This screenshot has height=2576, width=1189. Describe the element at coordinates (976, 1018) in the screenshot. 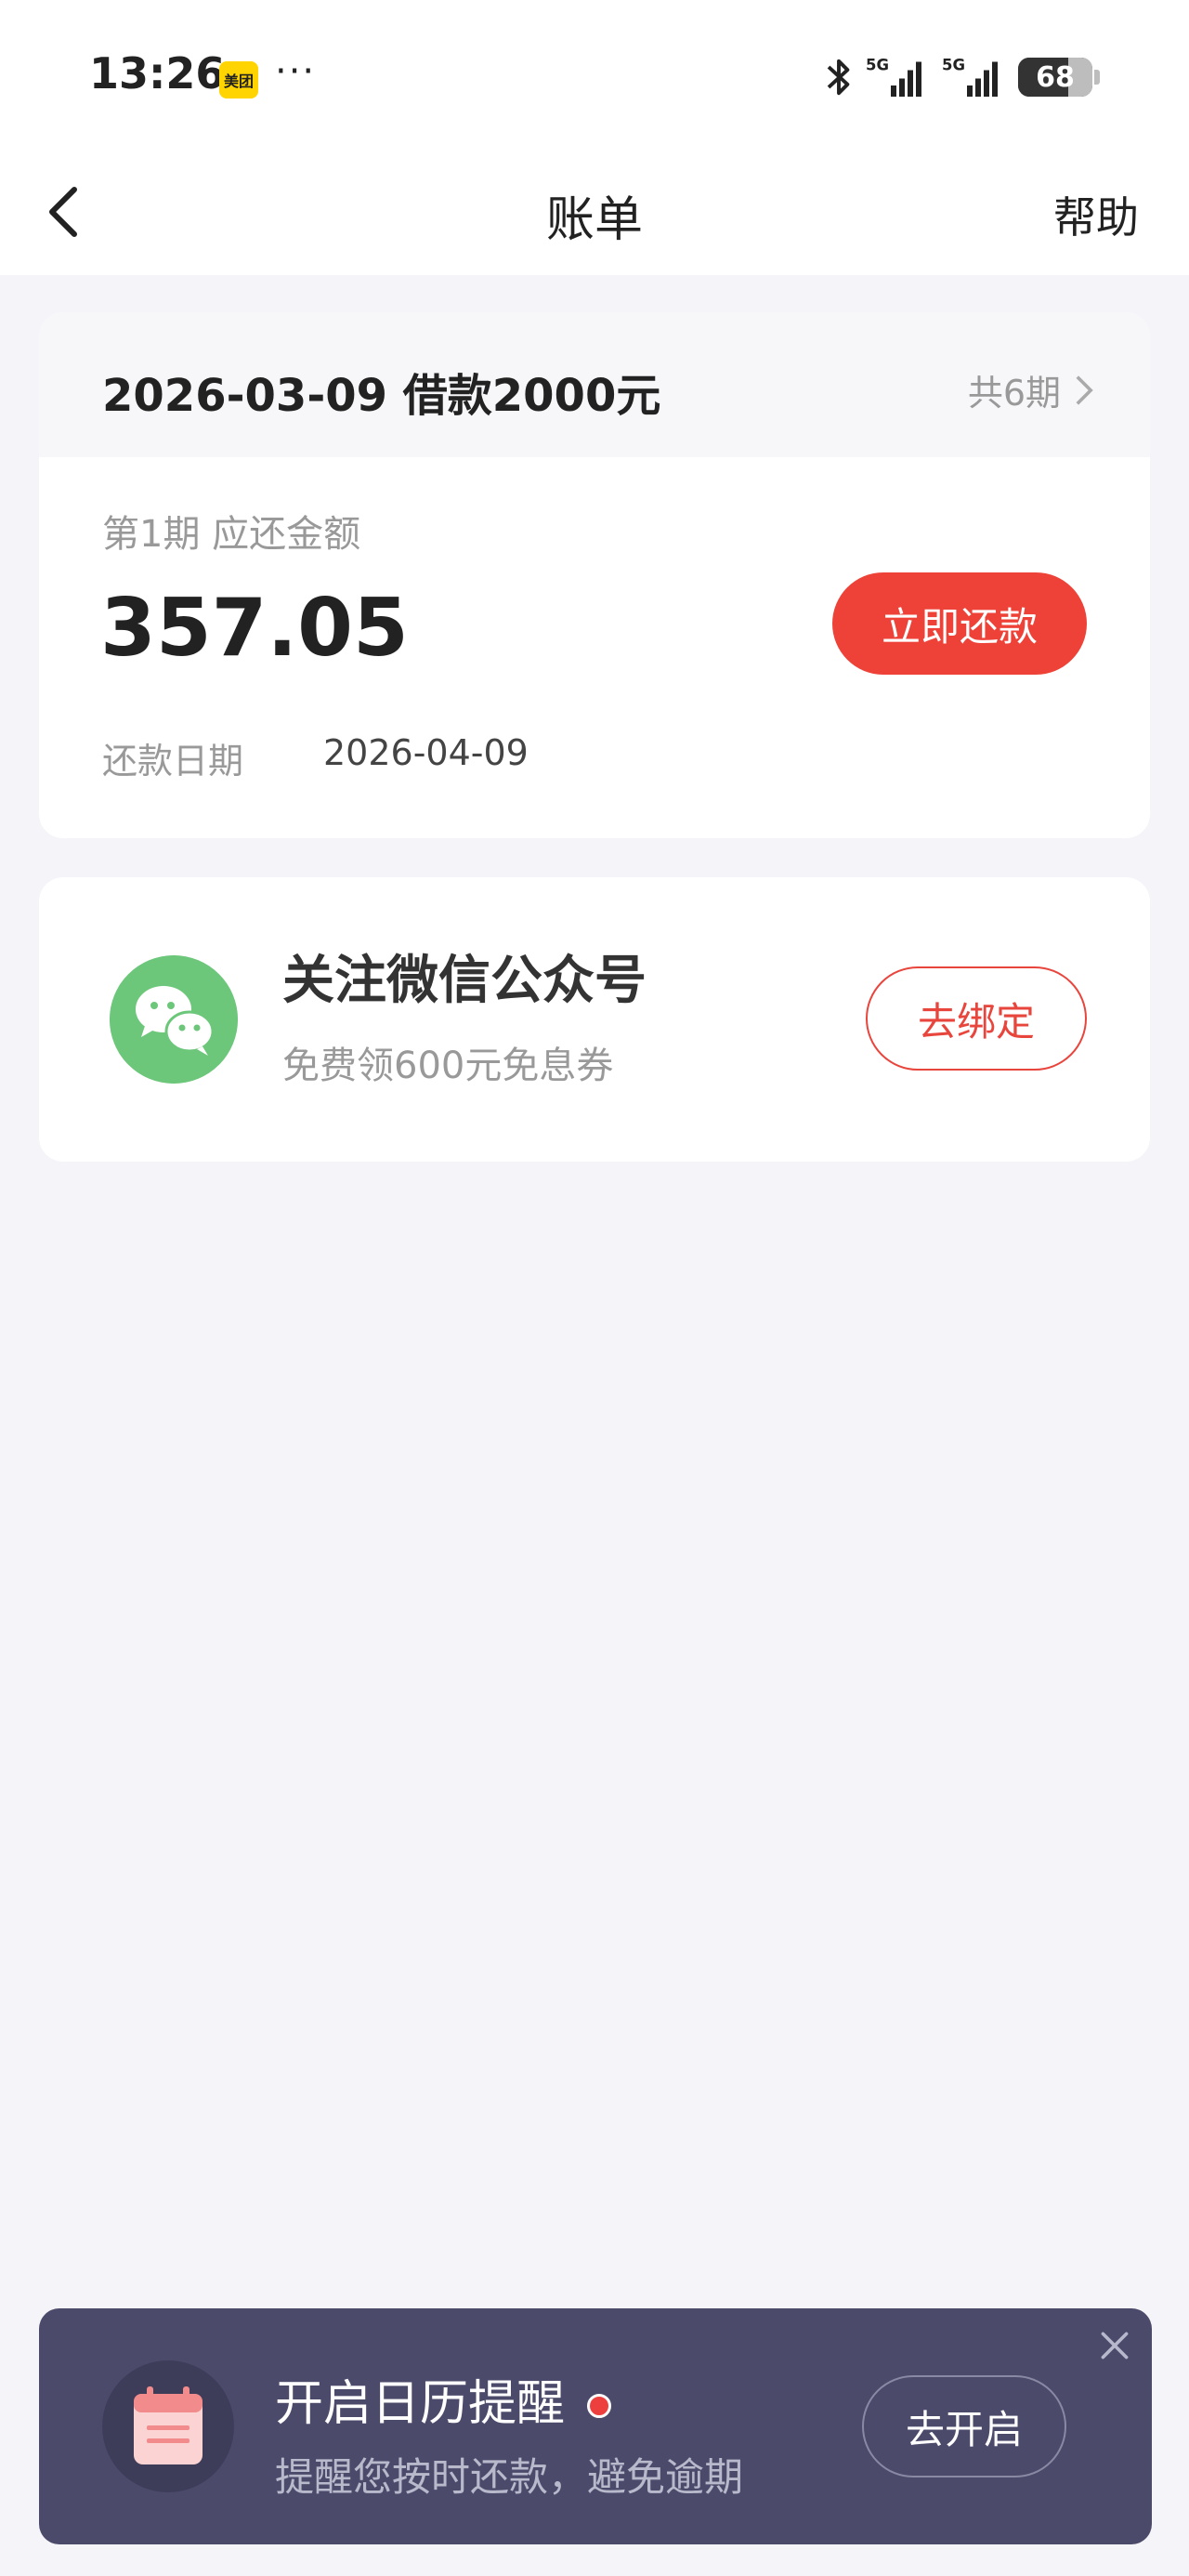

I see `bind-button: 去绑定` at that location.